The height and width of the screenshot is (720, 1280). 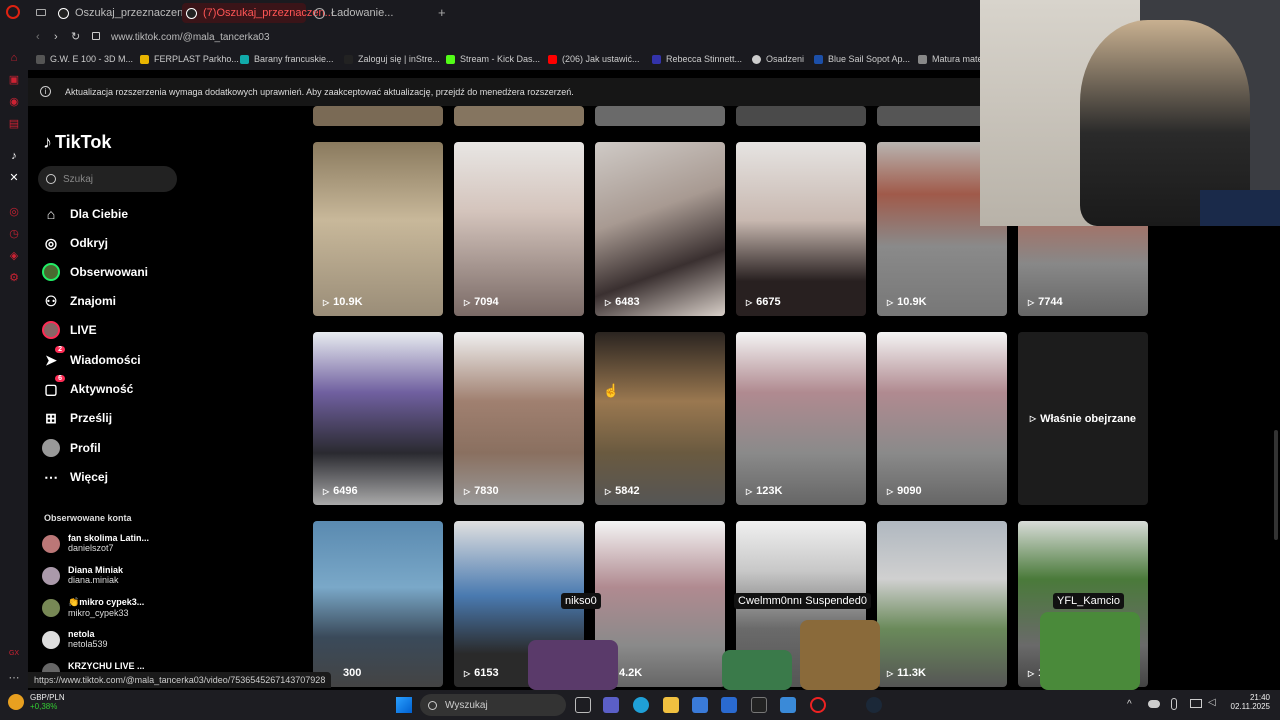 What do you see at coordinates (442, 12) in the screenshot?
I see `new-tab-button: +` at bounding box center [442, 12].